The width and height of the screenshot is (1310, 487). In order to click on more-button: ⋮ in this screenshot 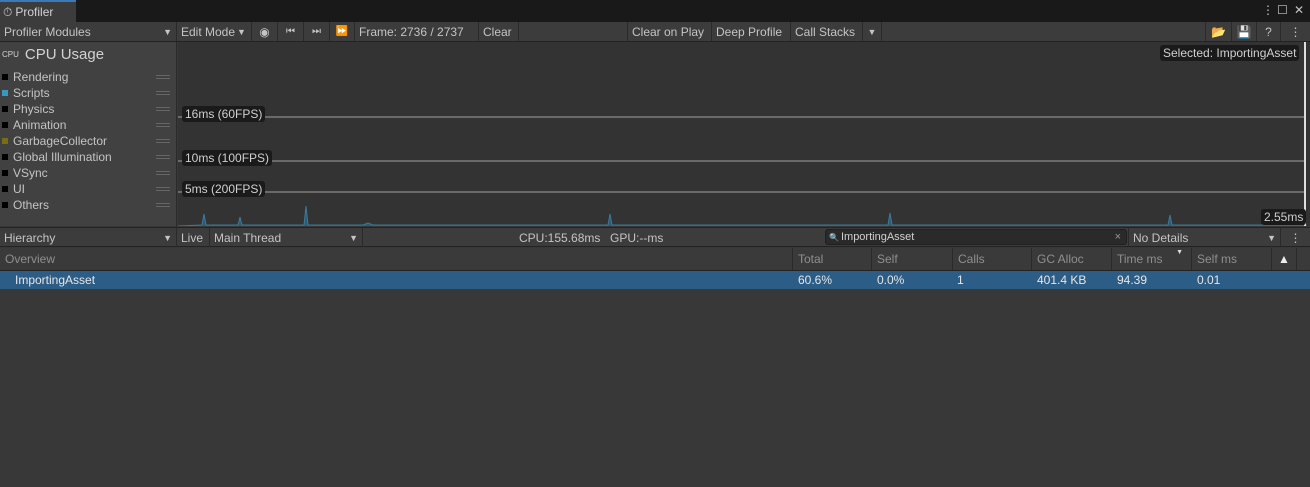, I will do `click(1295, 31)`.